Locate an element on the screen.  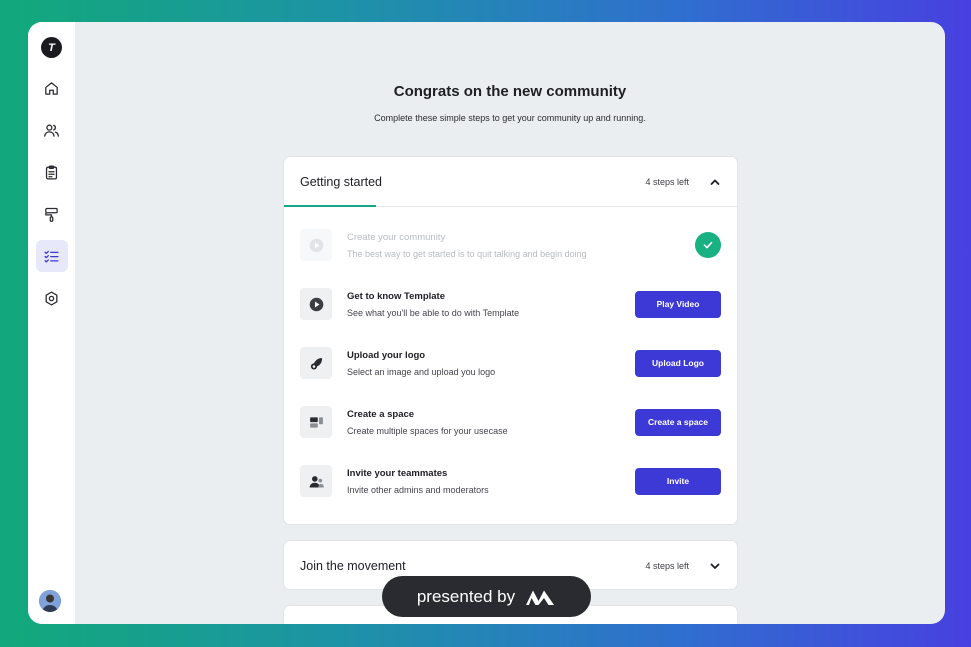
avatar-image is located at coordinates (50, 601).